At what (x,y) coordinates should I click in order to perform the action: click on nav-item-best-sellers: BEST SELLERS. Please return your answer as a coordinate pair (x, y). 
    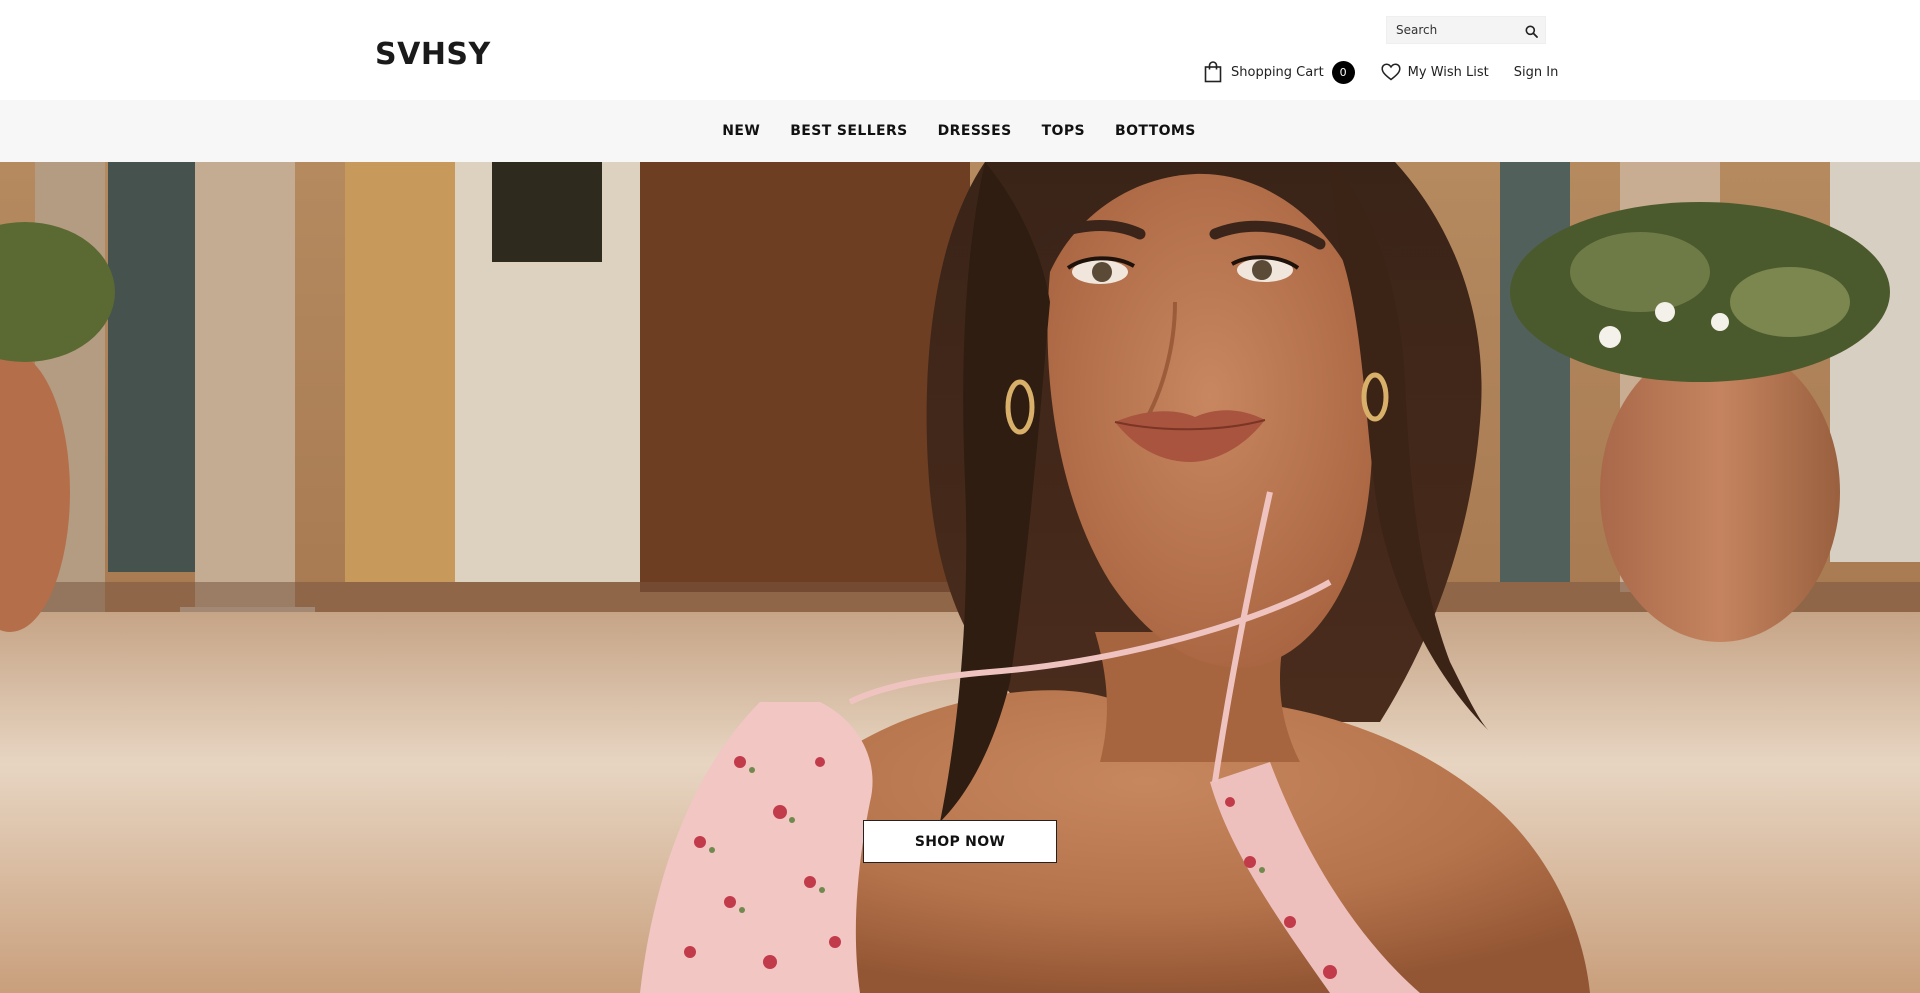
    Looking at the image, I should click on (848, 131).